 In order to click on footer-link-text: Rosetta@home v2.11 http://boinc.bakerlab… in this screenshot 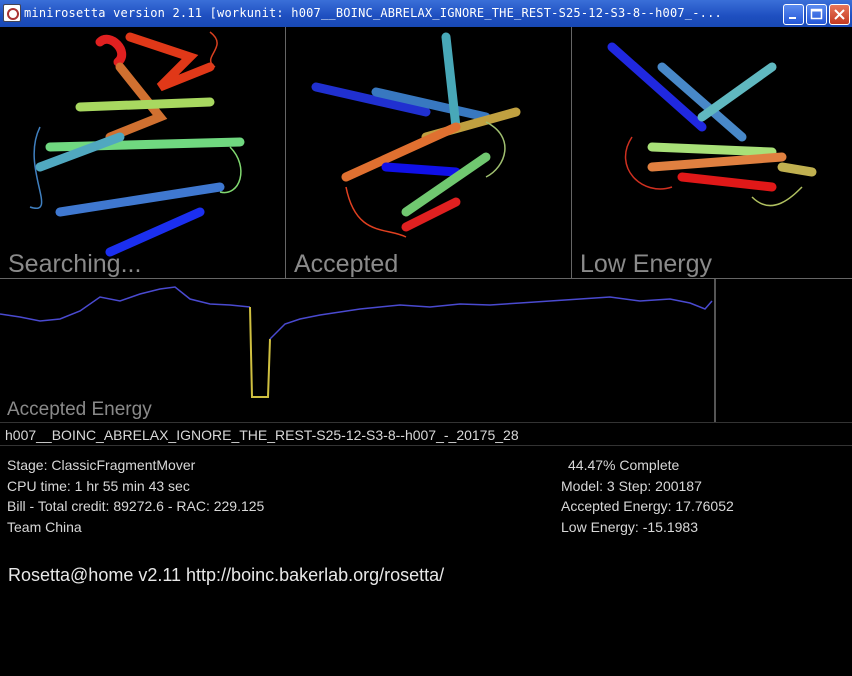, I will do `click(226, 575)`.